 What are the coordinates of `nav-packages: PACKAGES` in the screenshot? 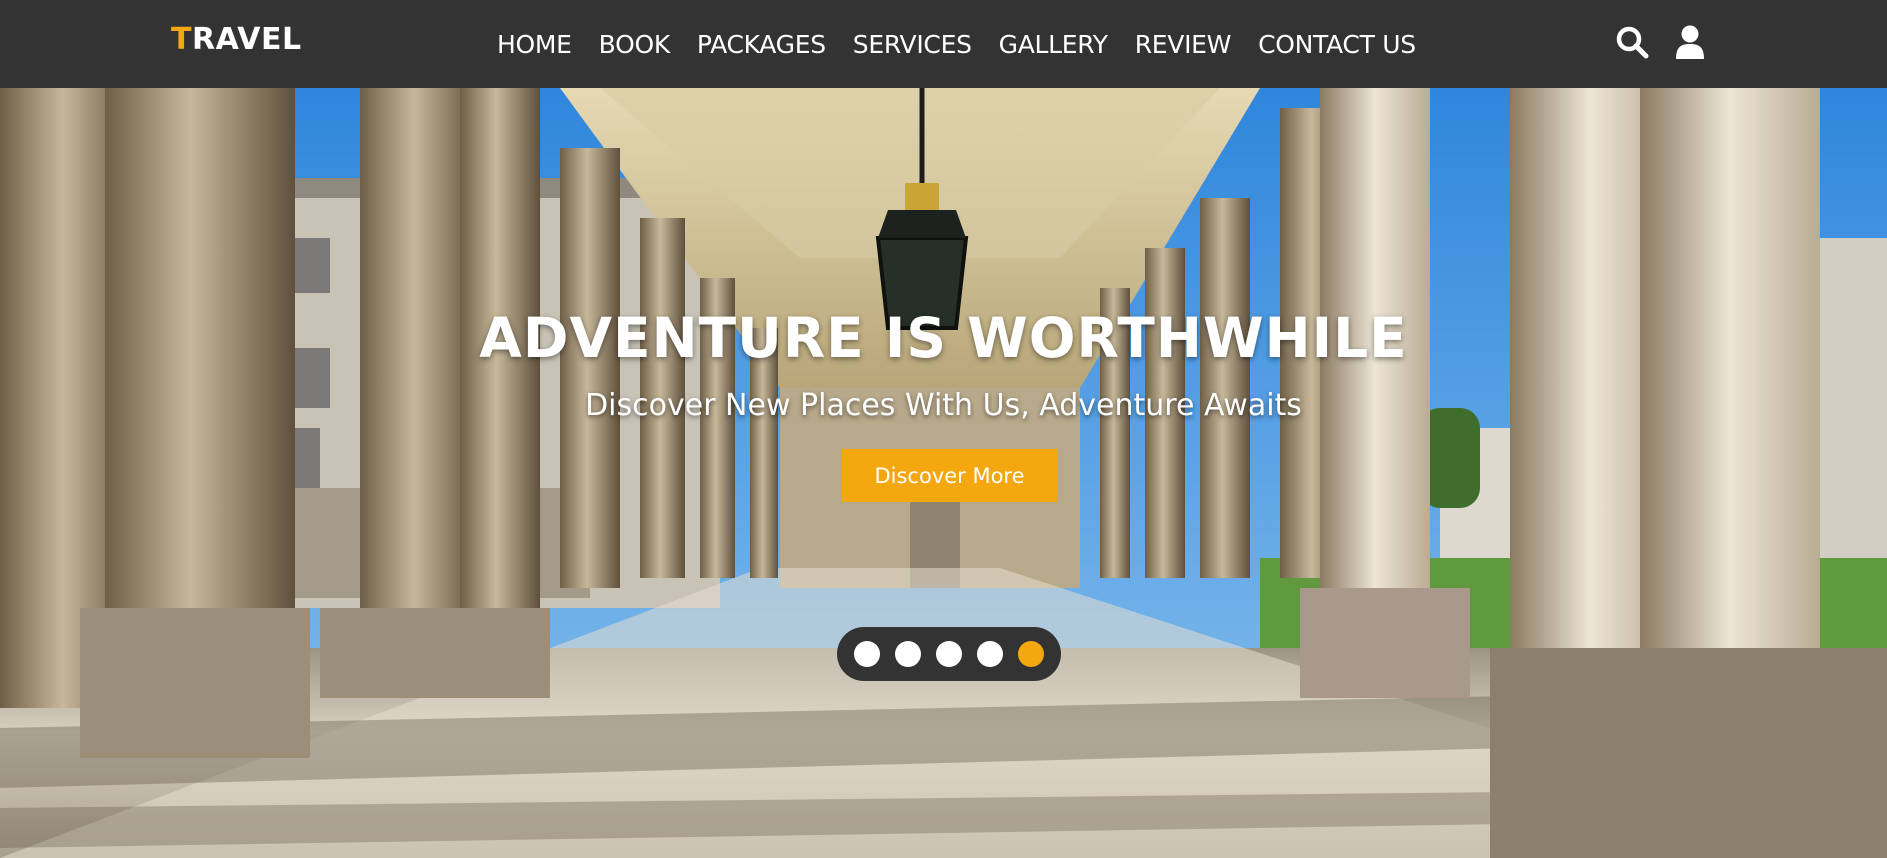 It's located at (761, 44).